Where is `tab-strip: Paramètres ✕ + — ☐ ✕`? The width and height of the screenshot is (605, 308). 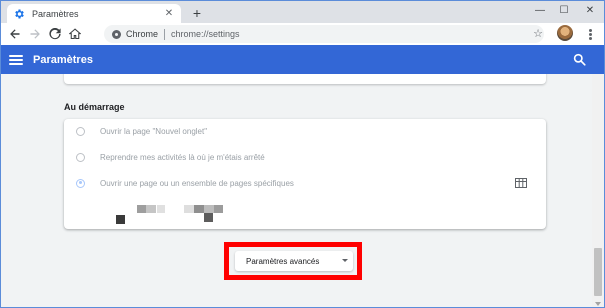
tab-strip: Paramètres ✕ + — ☐ ✕ is located at coordinates (302, 12).